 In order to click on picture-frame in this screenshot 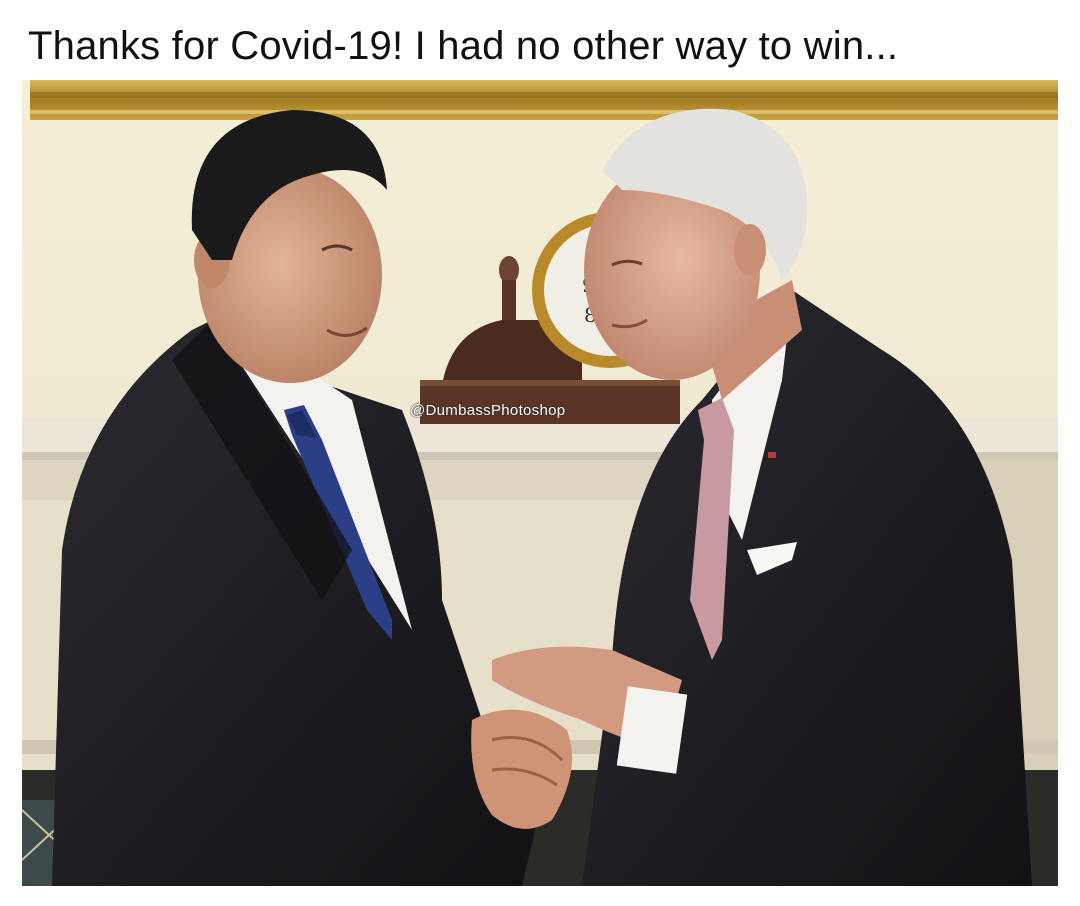, I will do `click(544, 100)`.